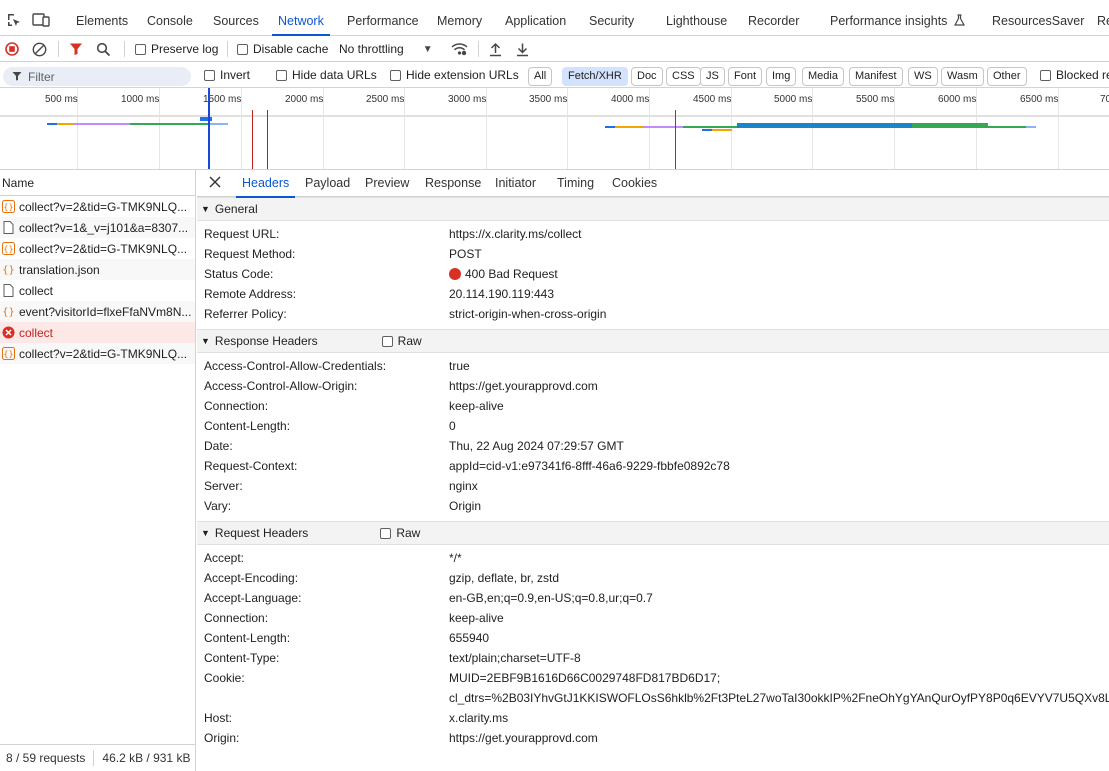 The image size is (1109, 771). Describe the element at coordinates (14, 20) in the screenshot. I see `inspect-element-icon` at that location.